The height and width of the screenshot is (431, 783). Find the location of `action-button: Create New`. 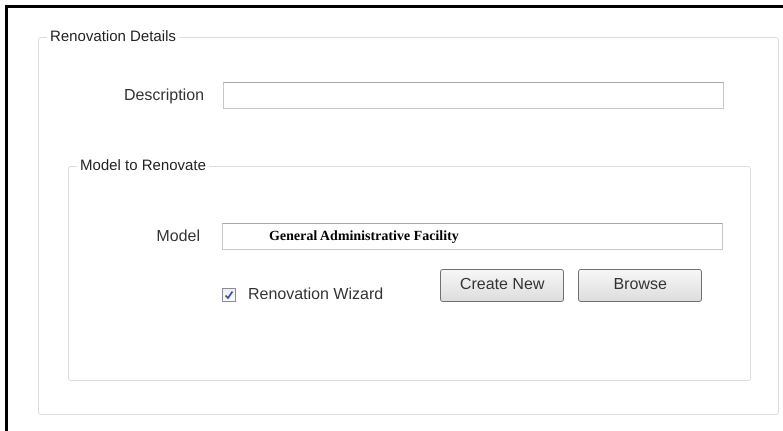

action-button: Create New is located at coordinates (502, 285).